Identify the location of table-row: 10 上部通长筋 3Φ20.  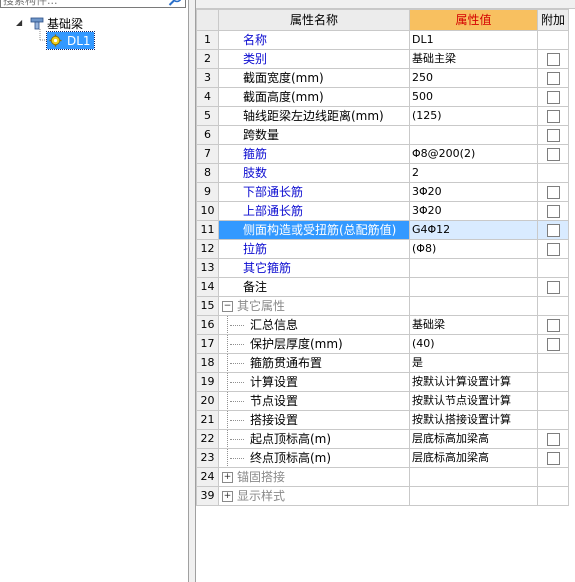
(382, 211).